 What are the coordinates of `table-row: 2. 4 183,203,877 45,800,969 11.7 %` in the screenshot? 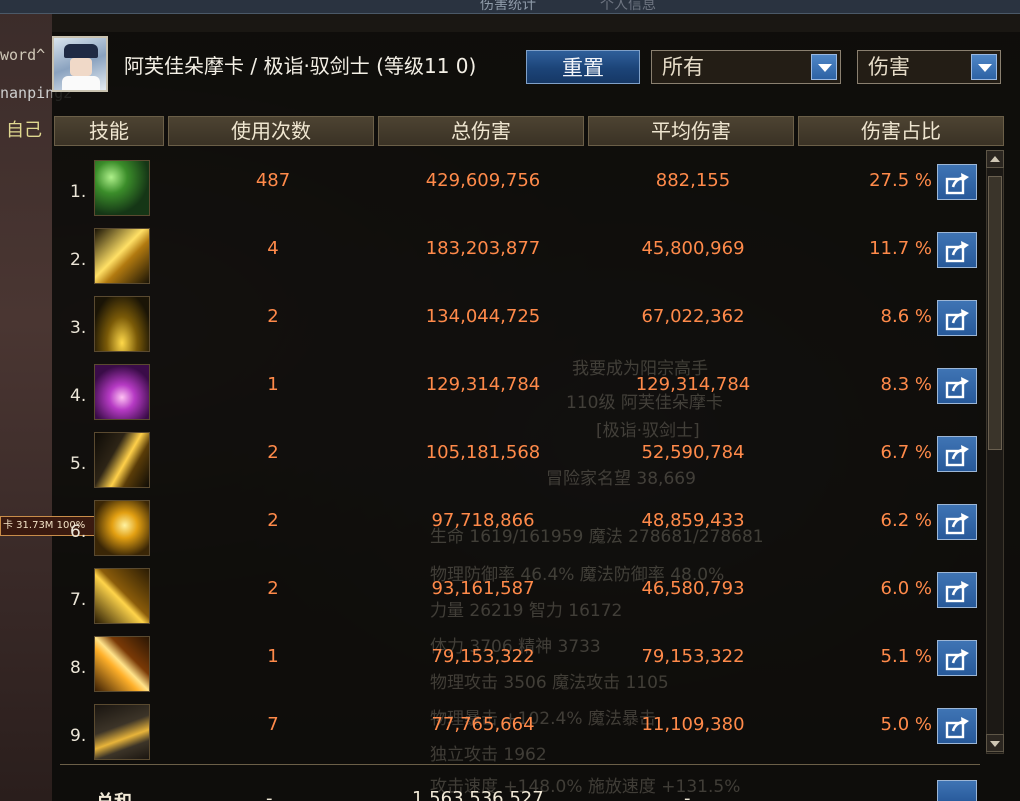 It's located at (519, 250).